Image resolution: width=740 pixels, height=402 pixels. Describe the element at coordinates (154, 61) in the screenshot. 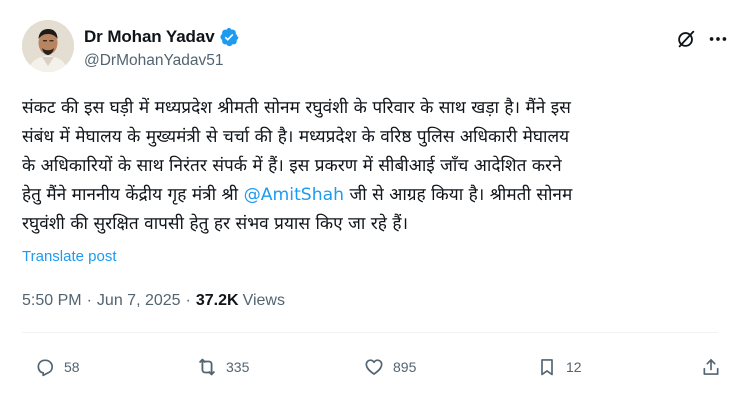

I see `author-handle: @DrMohanYadav51` at that location.